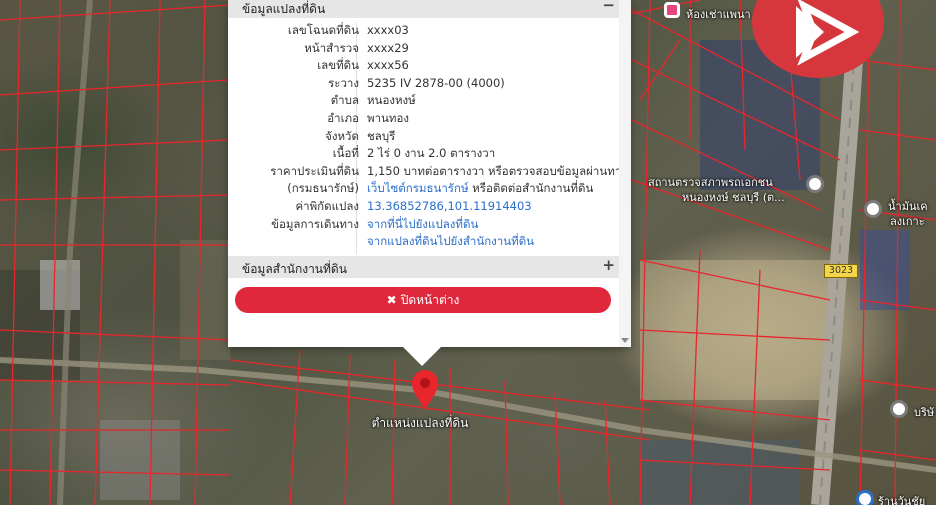 The image size is (936, 505). I want to click on expand-icon: +, so click(608, 265).